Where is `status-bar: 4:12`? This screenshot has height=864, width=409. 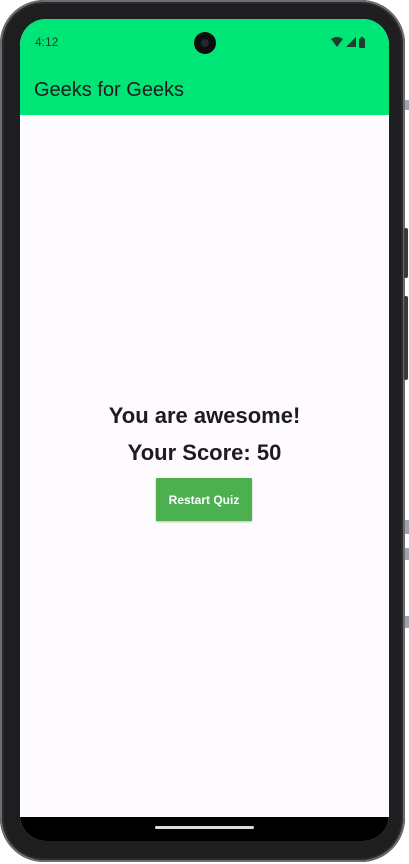
status-bar: 4:12 is located at coordinates (204, 43).